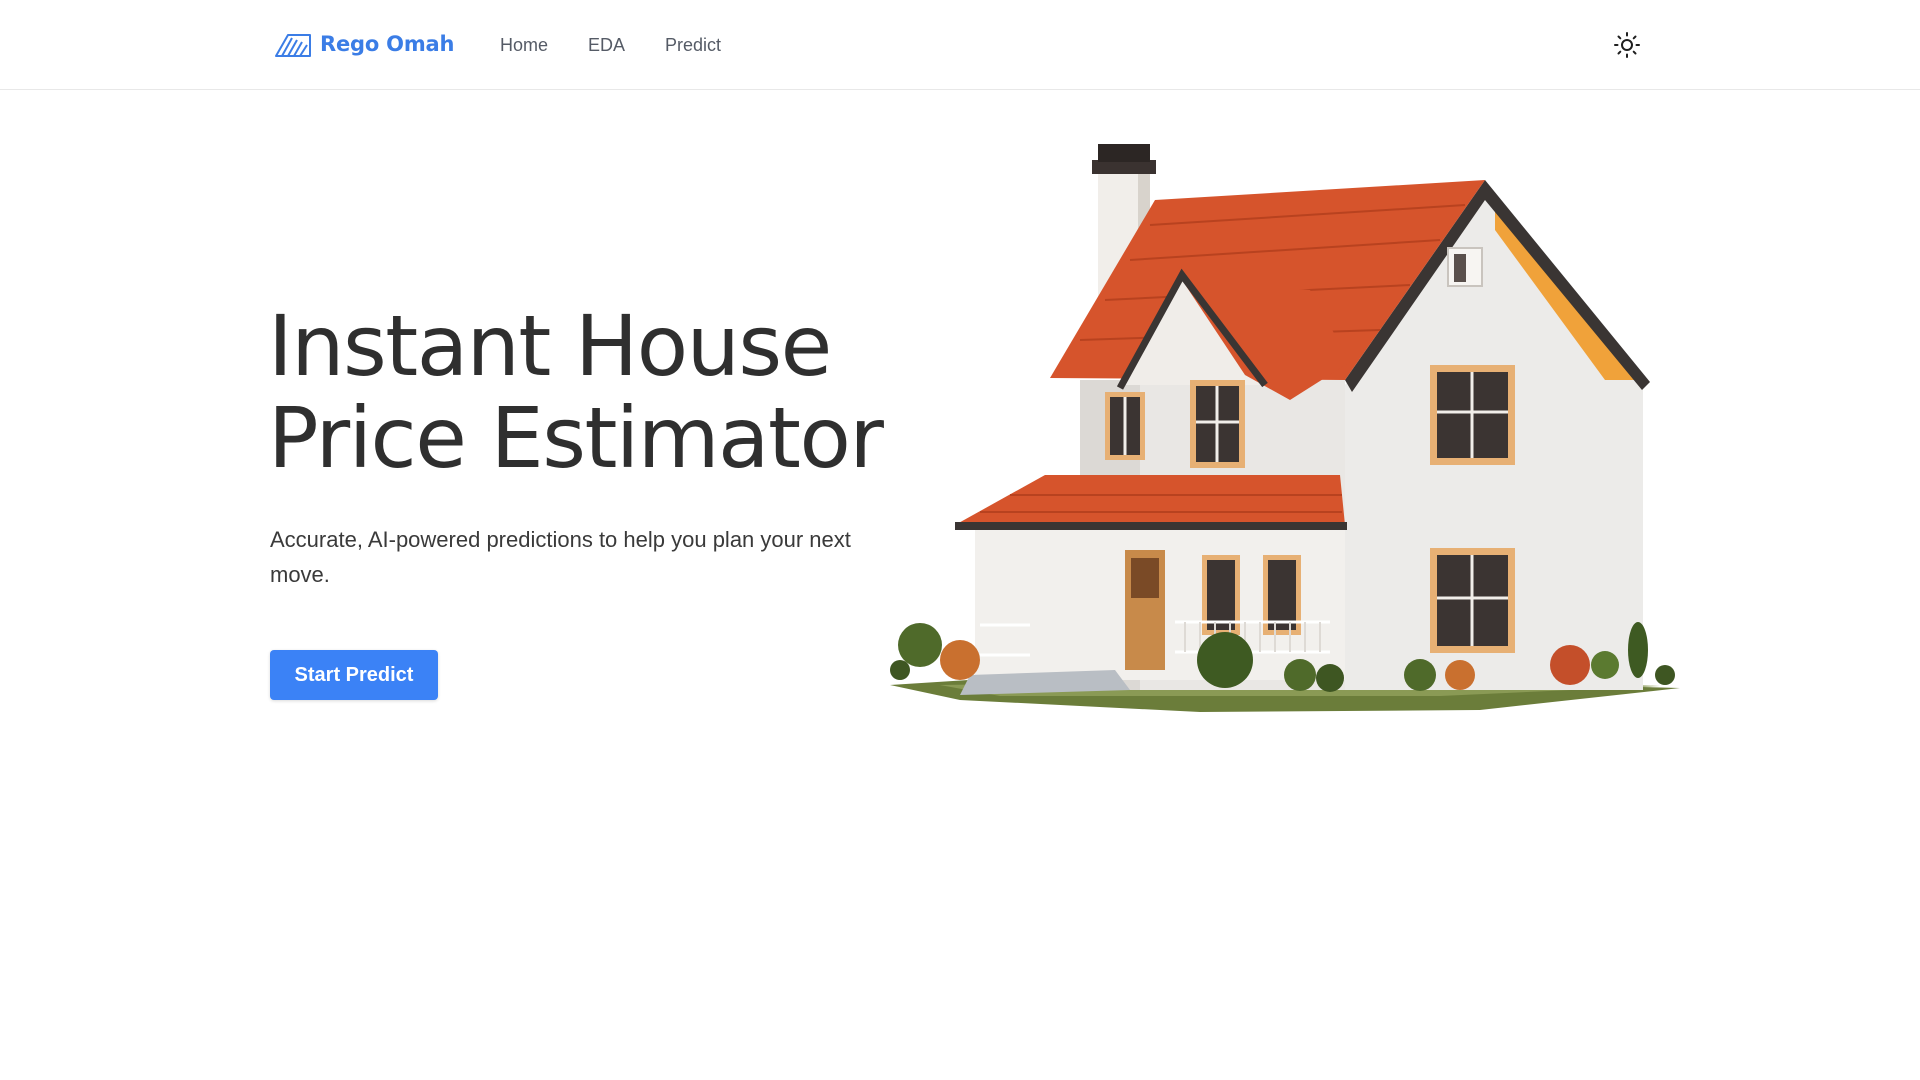 This screenshot has width=1920, height=1080. I want to click on top-navbar: Rego Omah Home EDA Predict, so click(960, 45).